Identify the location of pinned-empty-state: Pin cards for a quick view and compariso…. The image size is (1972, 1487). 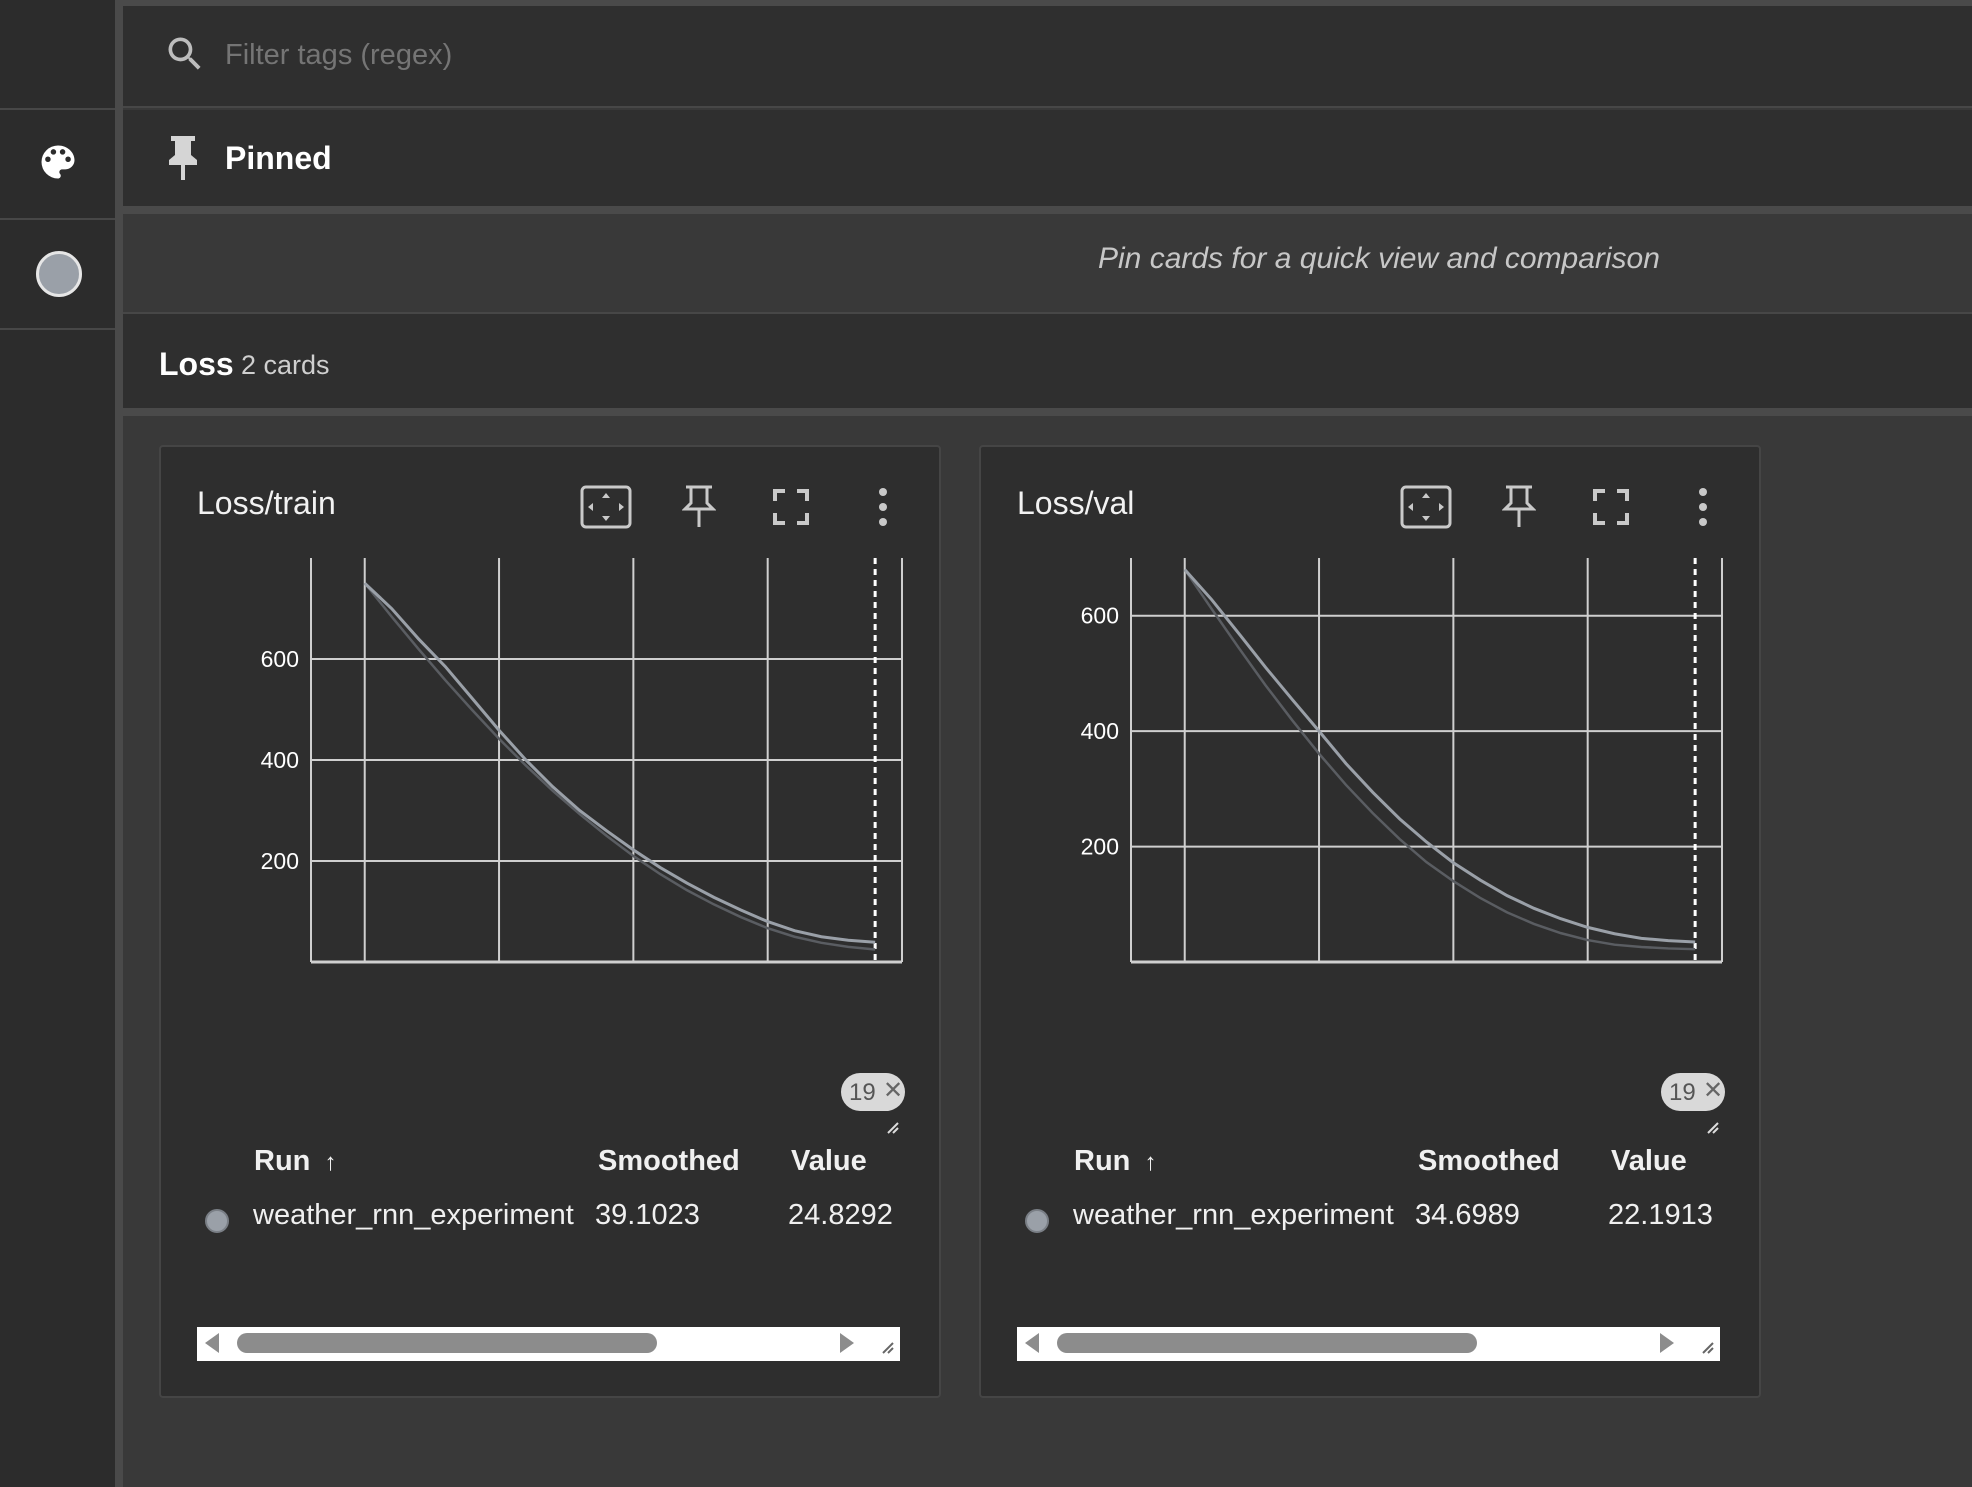
(1047, 264).